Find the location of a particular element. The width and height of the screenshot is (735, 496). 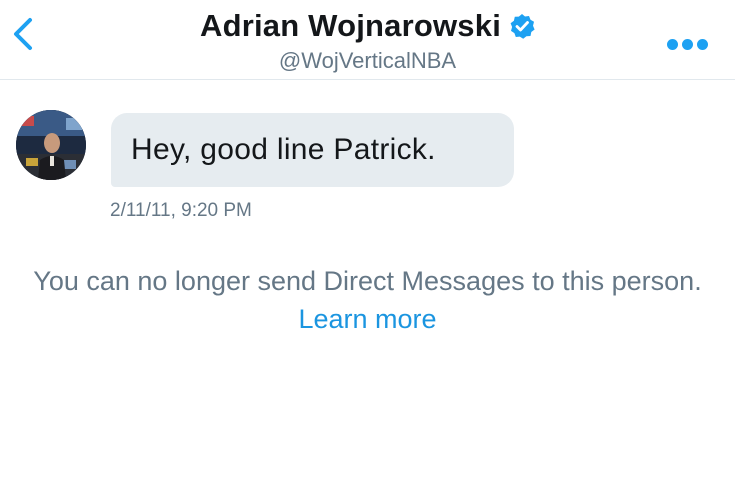

more-options-button is located at coordinates (690, 44).